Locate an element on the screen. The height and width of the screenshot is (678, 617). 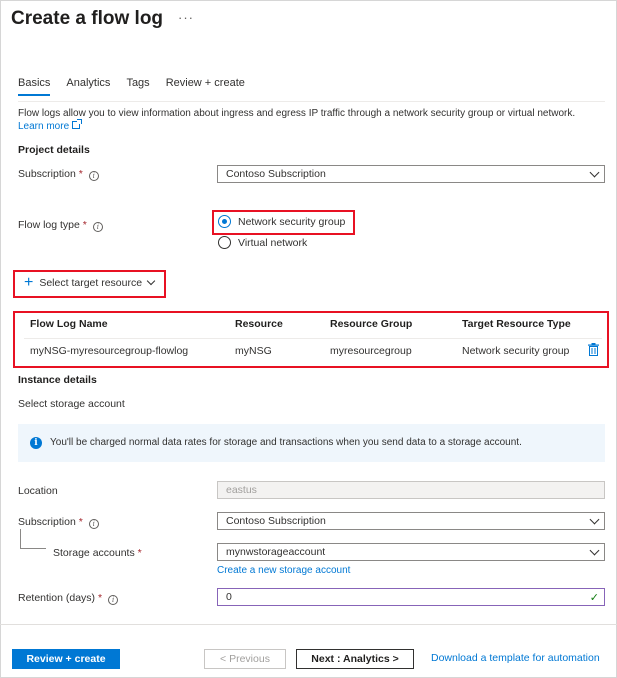
retention-input: 0 ✓ is located at coordinates (411, 597).